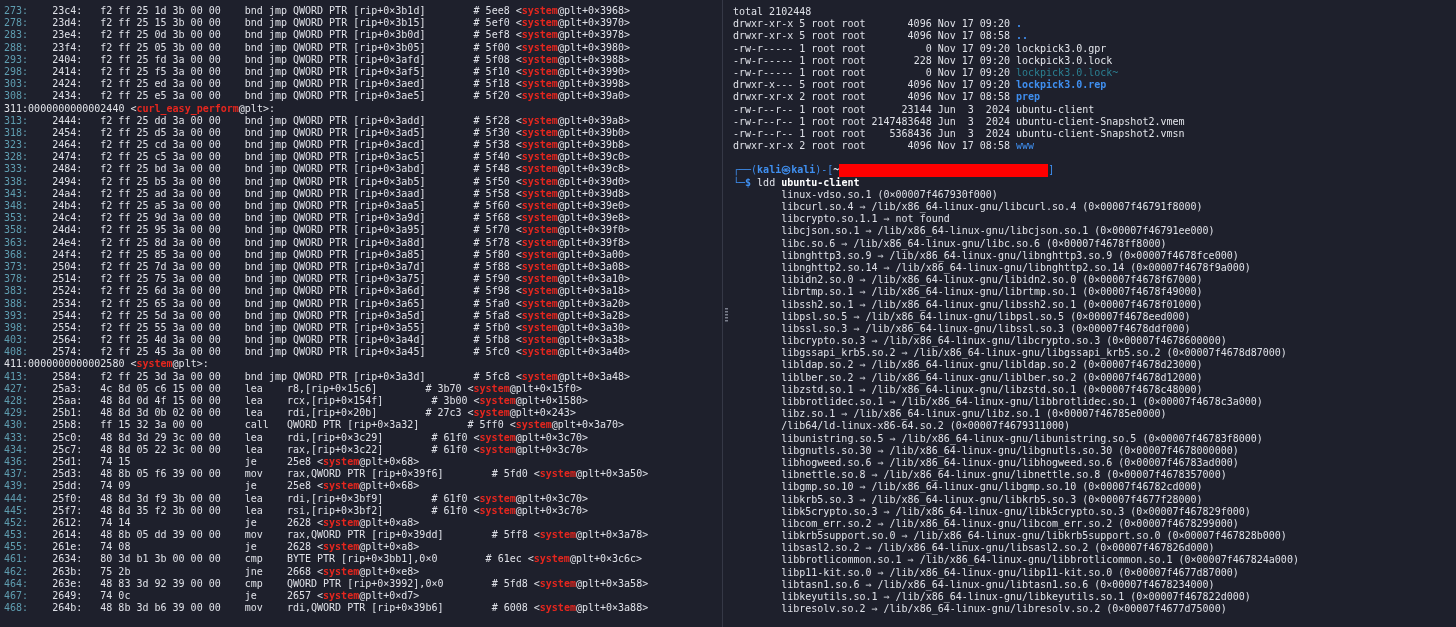 The height and width of the screenshot is (627, 1456). What do you see at coordinates (17, 449) in the screenshot?
I see `line-number: 434:` at bounding box center [17, 449].